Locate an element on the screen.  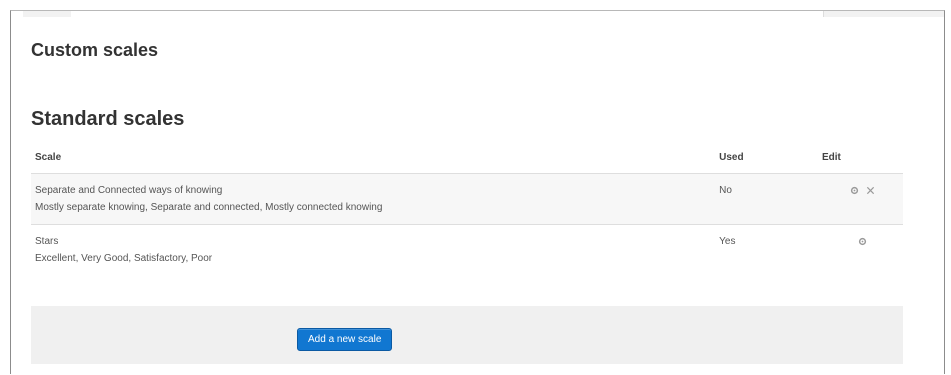
used-cell: No is located at coordinates (766, 199).